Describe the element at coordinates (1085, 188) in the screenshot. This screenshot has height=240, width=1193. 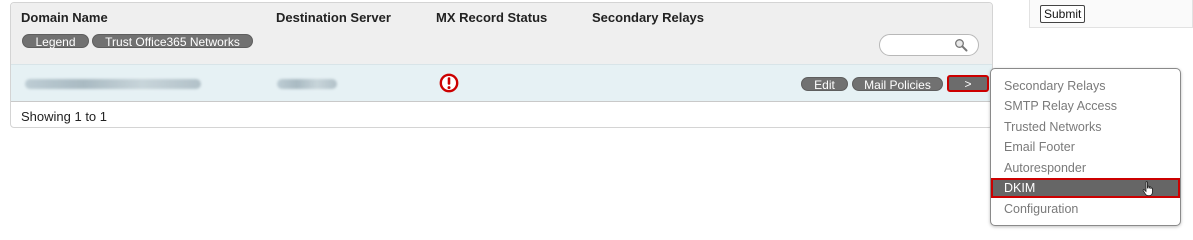
I see `menu-item-dkim: DKIM` at that location.